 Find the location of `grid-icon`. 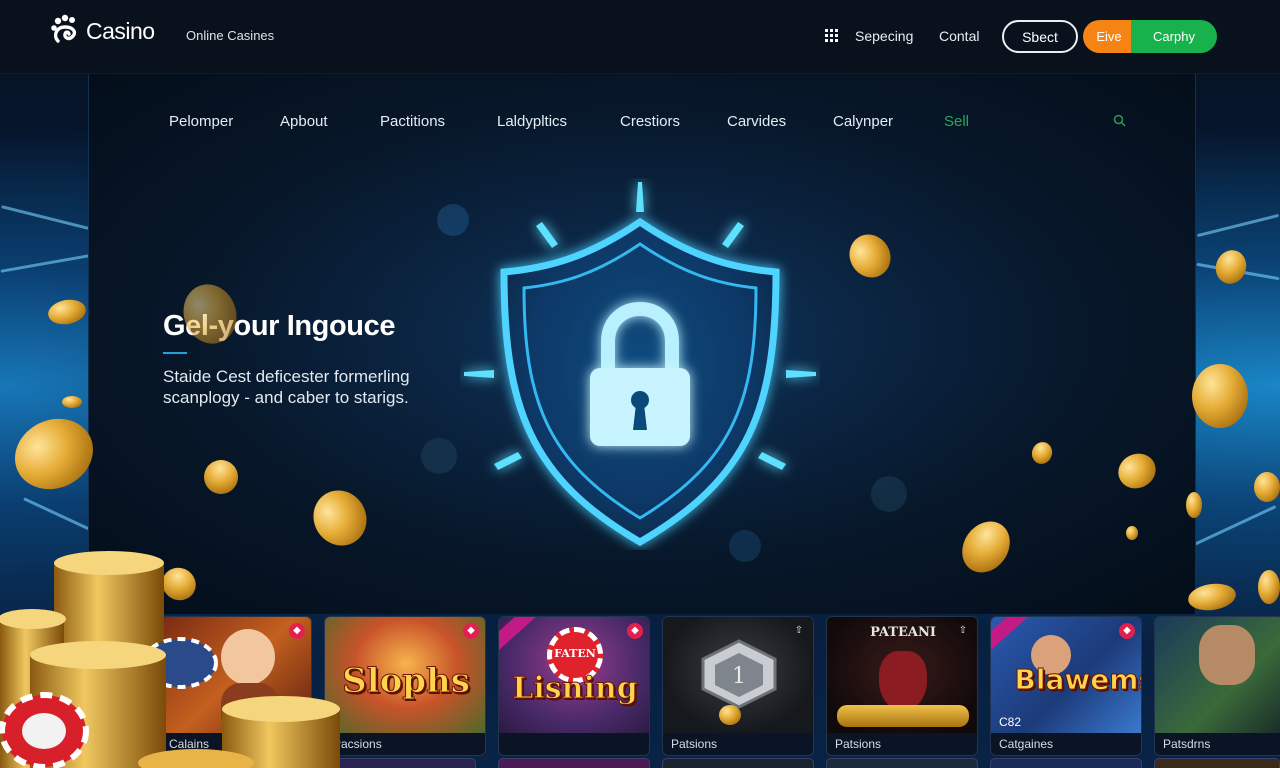

grid-icon is located at coordinates (831, 35).